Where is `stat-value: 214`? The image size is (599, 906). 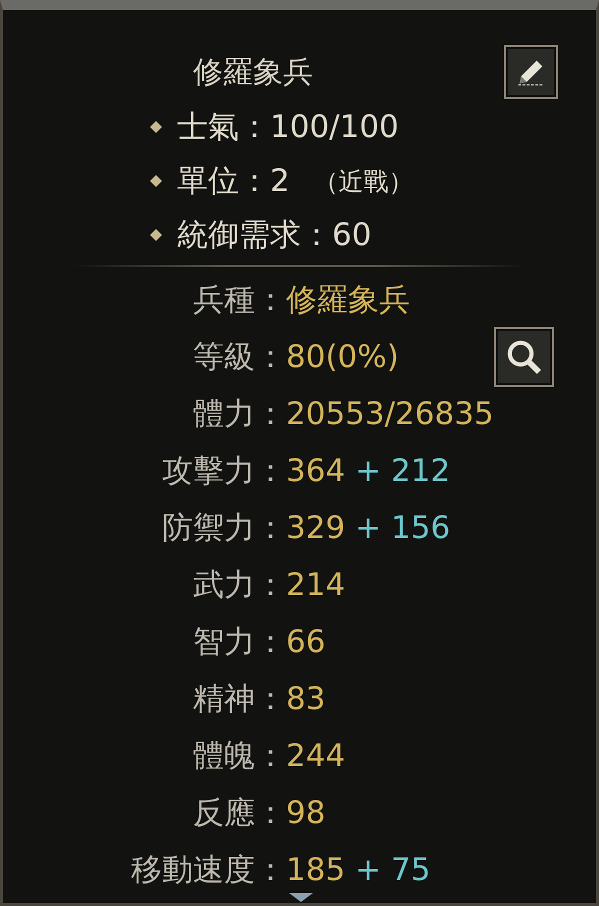 stat-value: 214 is located at coordinates (316, 584).